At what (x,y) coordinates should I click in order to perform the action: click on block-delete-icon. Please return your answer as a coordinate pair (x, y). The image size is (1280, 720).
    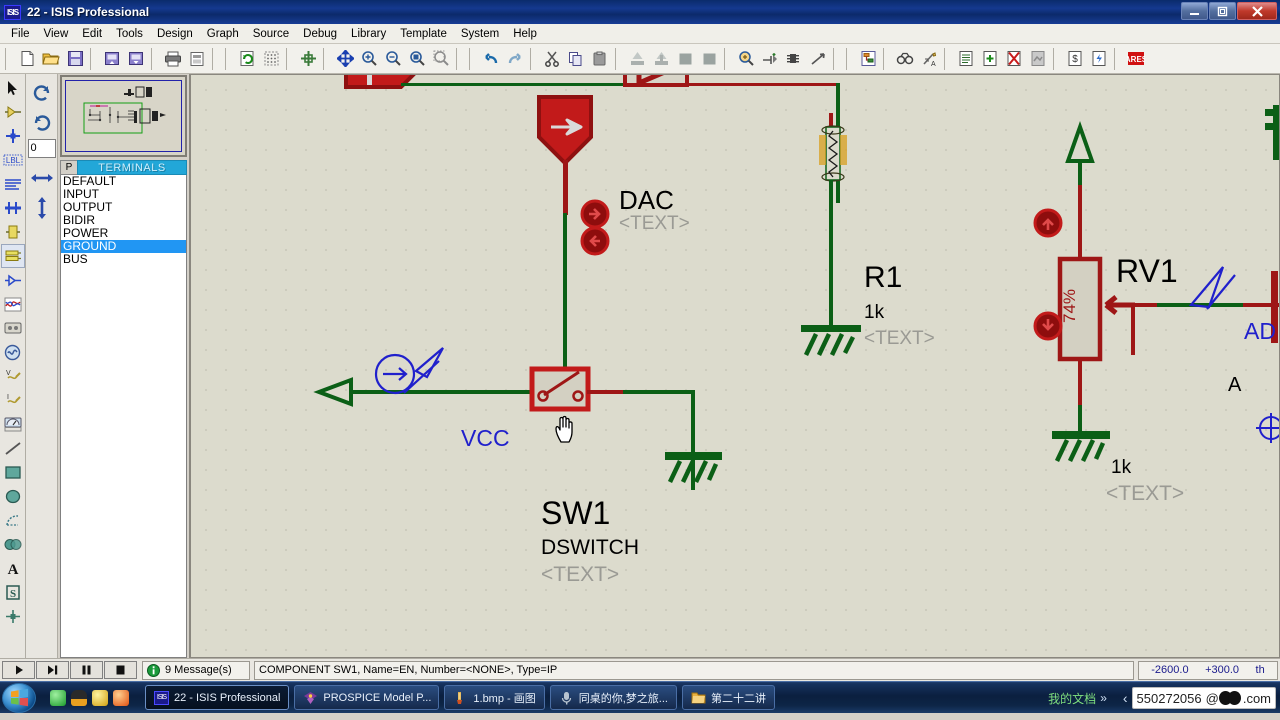
    Looking at the image, I should click on (709, 59).